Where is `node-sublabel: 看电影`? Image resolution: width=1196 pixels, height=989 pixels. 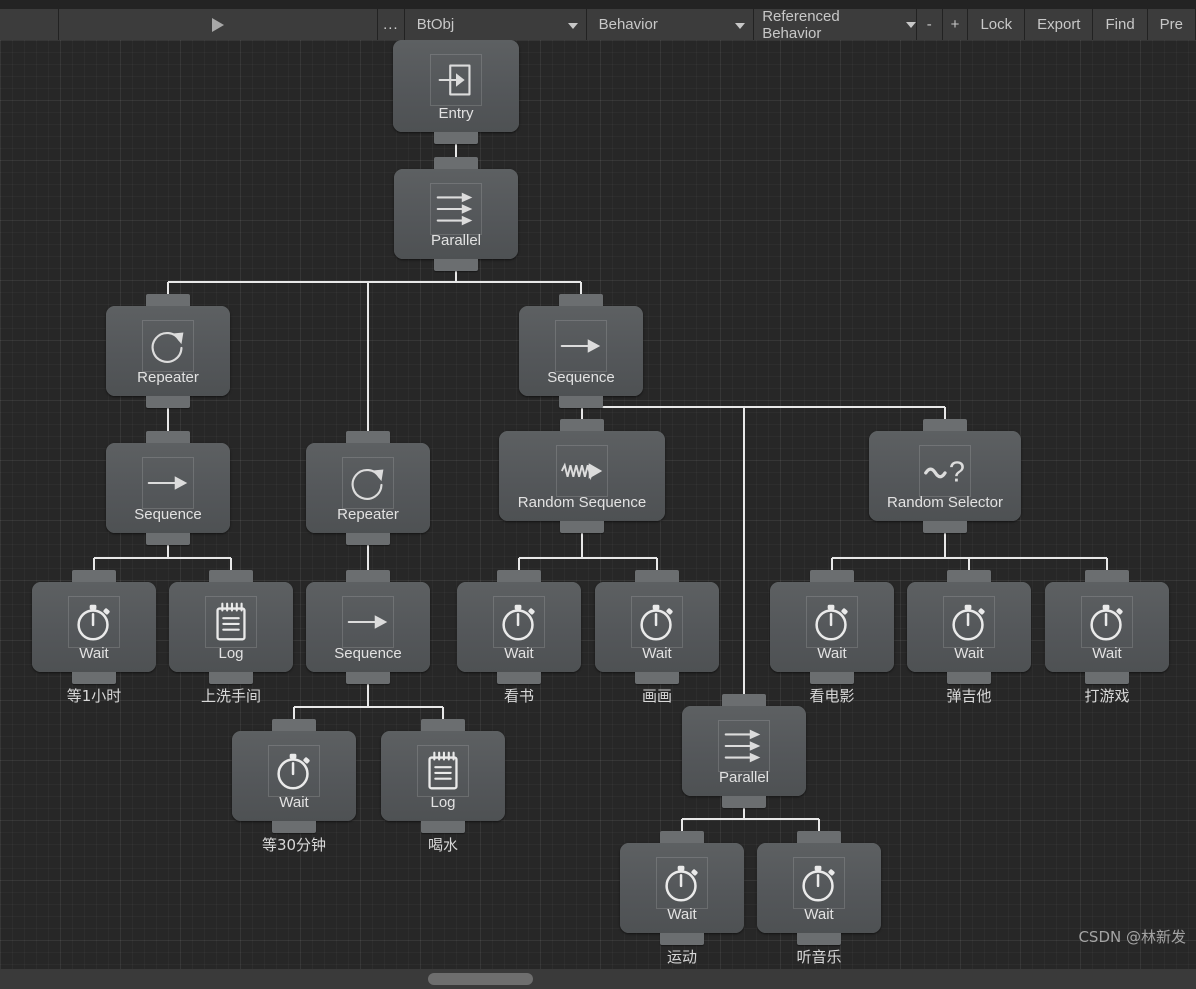 node-sublabel: 看电影 is located at coordinates (832, 696).